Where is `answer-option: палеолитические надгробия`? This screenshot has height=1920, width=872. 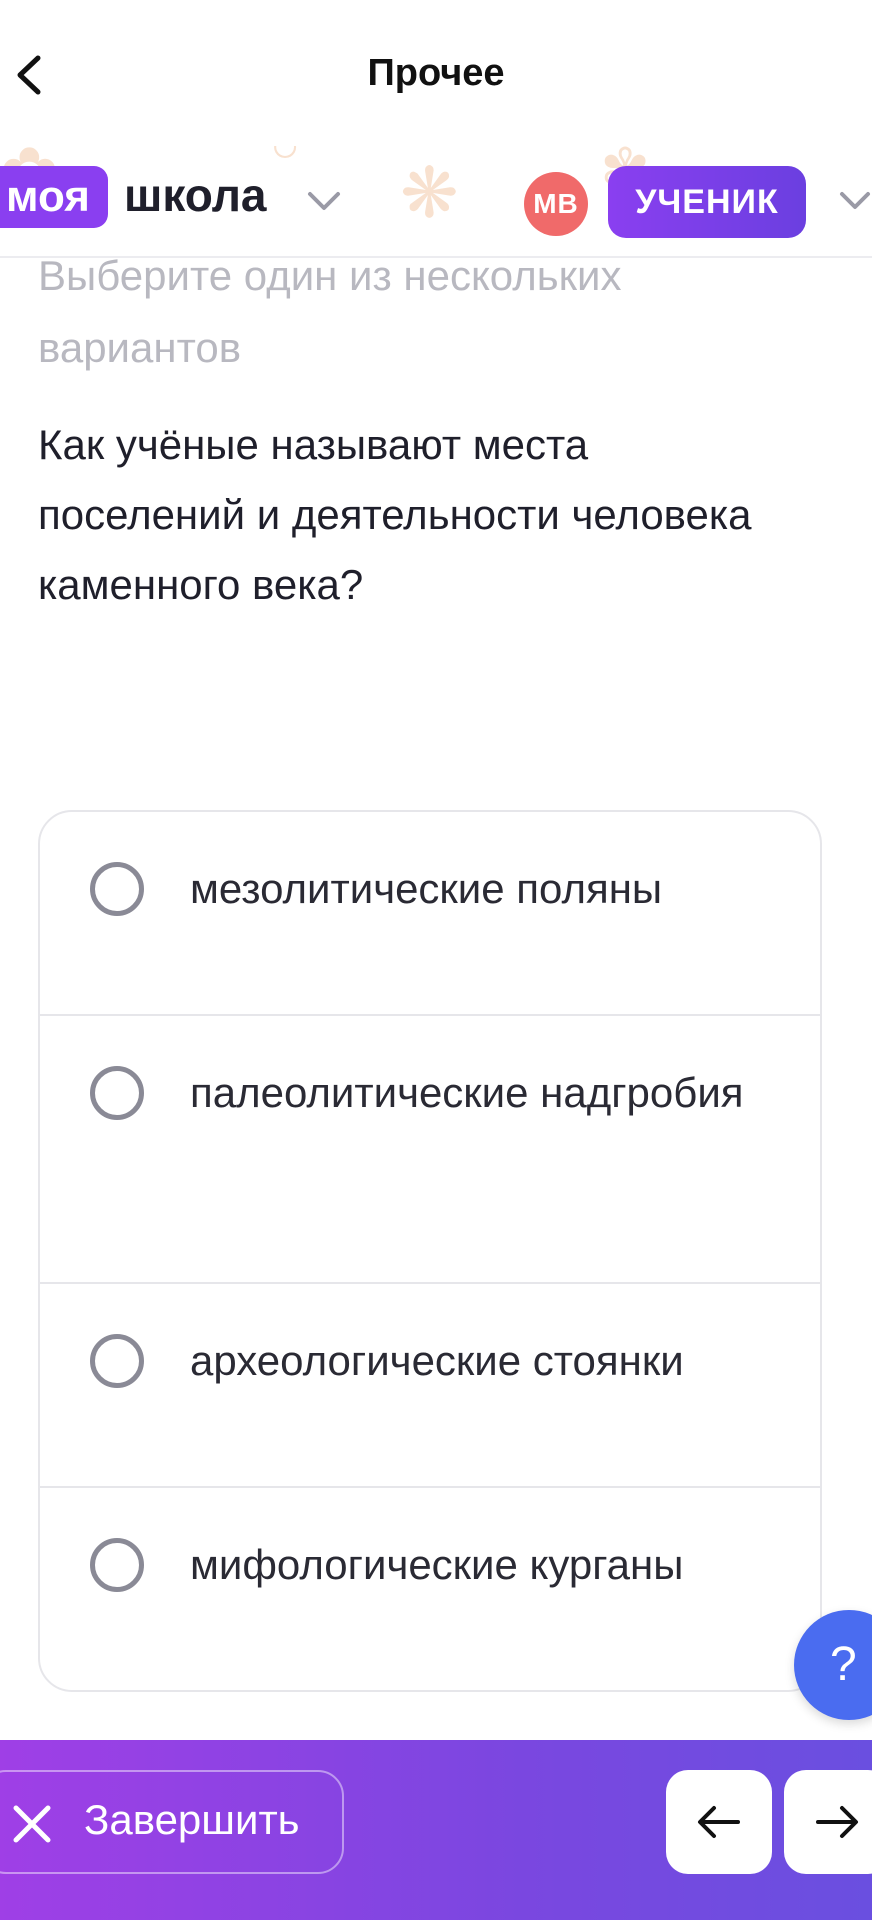
answer-option: палеолитические надгробия is located at coordinates (430, 1150).